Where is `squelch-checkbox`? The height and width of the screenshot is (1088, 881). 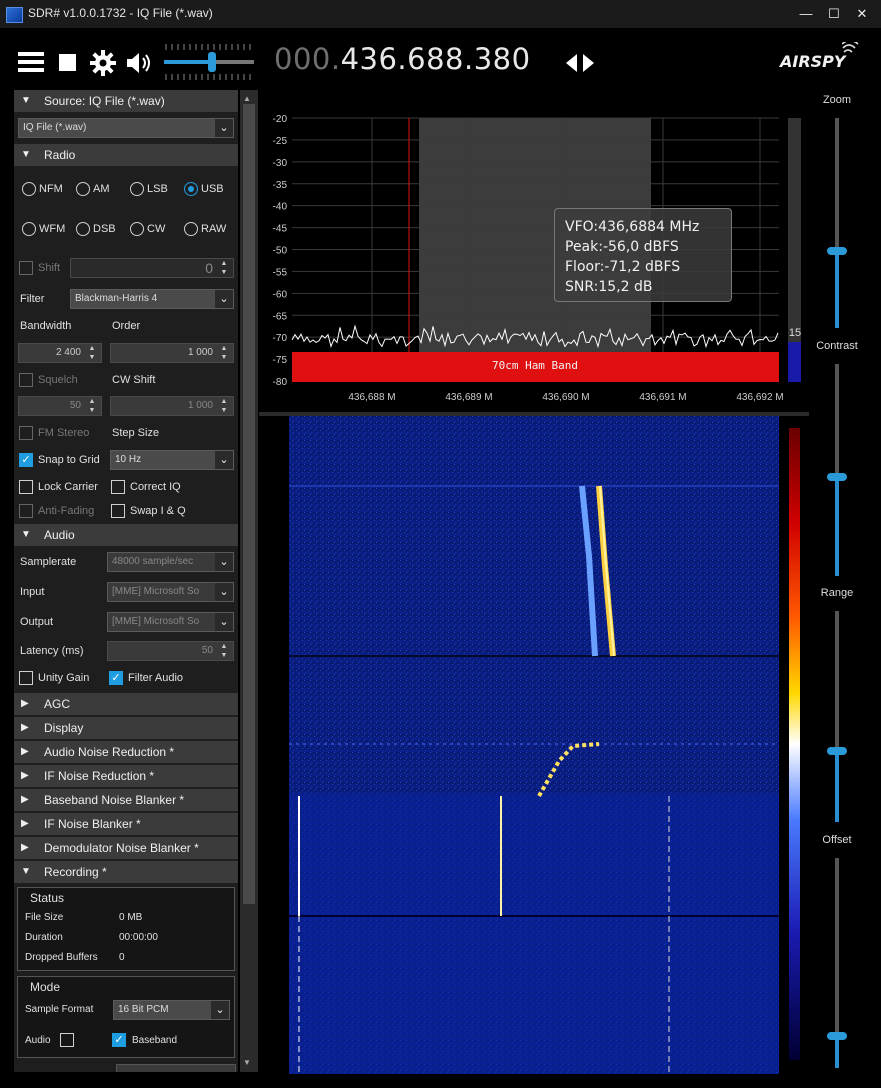 squelch-checkbox is located at coordinates (26, 380).